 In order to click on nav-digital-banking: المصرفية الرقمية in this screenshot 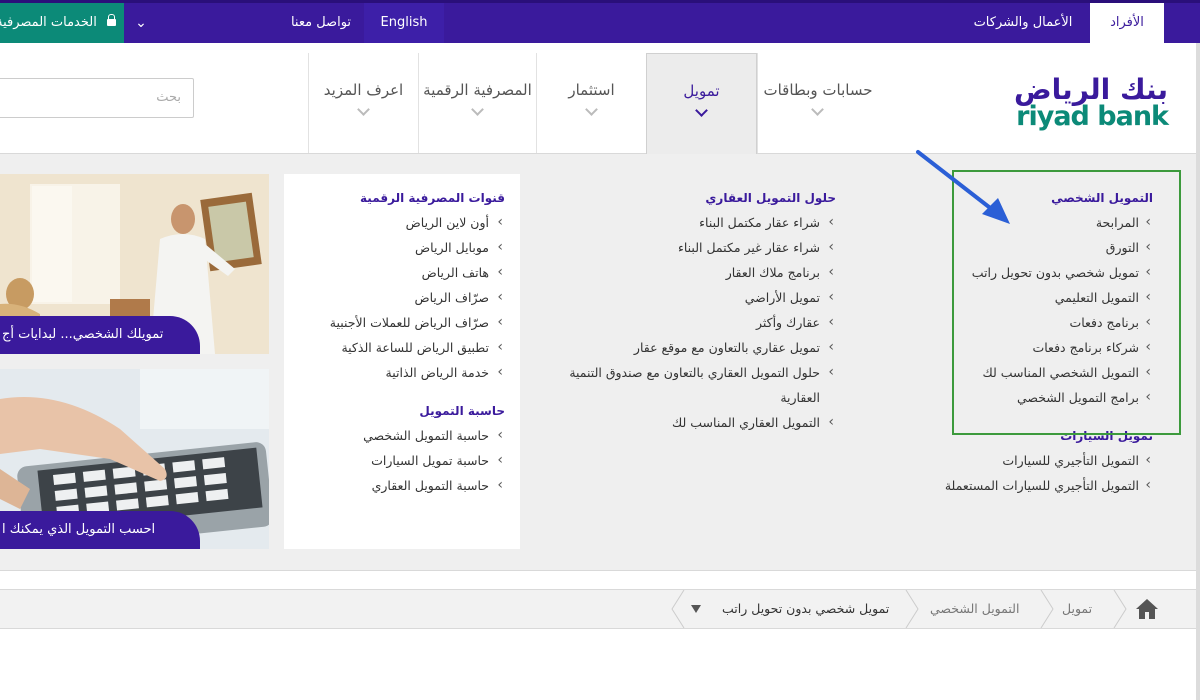, I will do `click(477, 103)`.